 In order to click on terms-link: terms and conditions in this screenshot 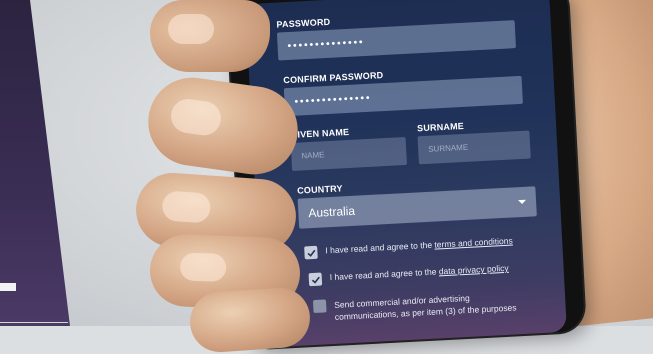, I will do `click(473, 243)`.